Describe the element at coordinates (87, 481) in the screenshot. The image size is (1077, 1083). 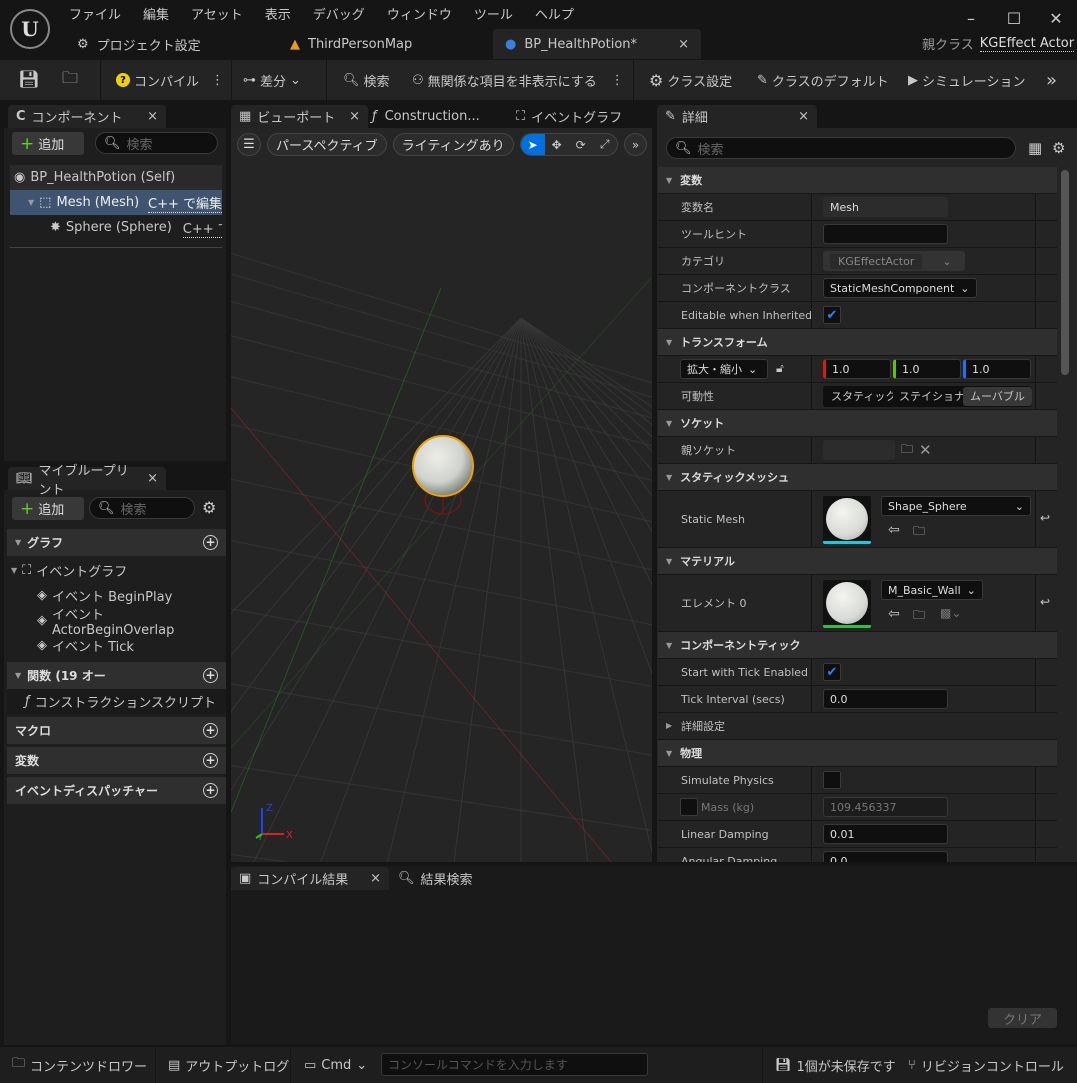
I see `tab-my-blueprint: 📖︎ マイブループリント ×` at that location.